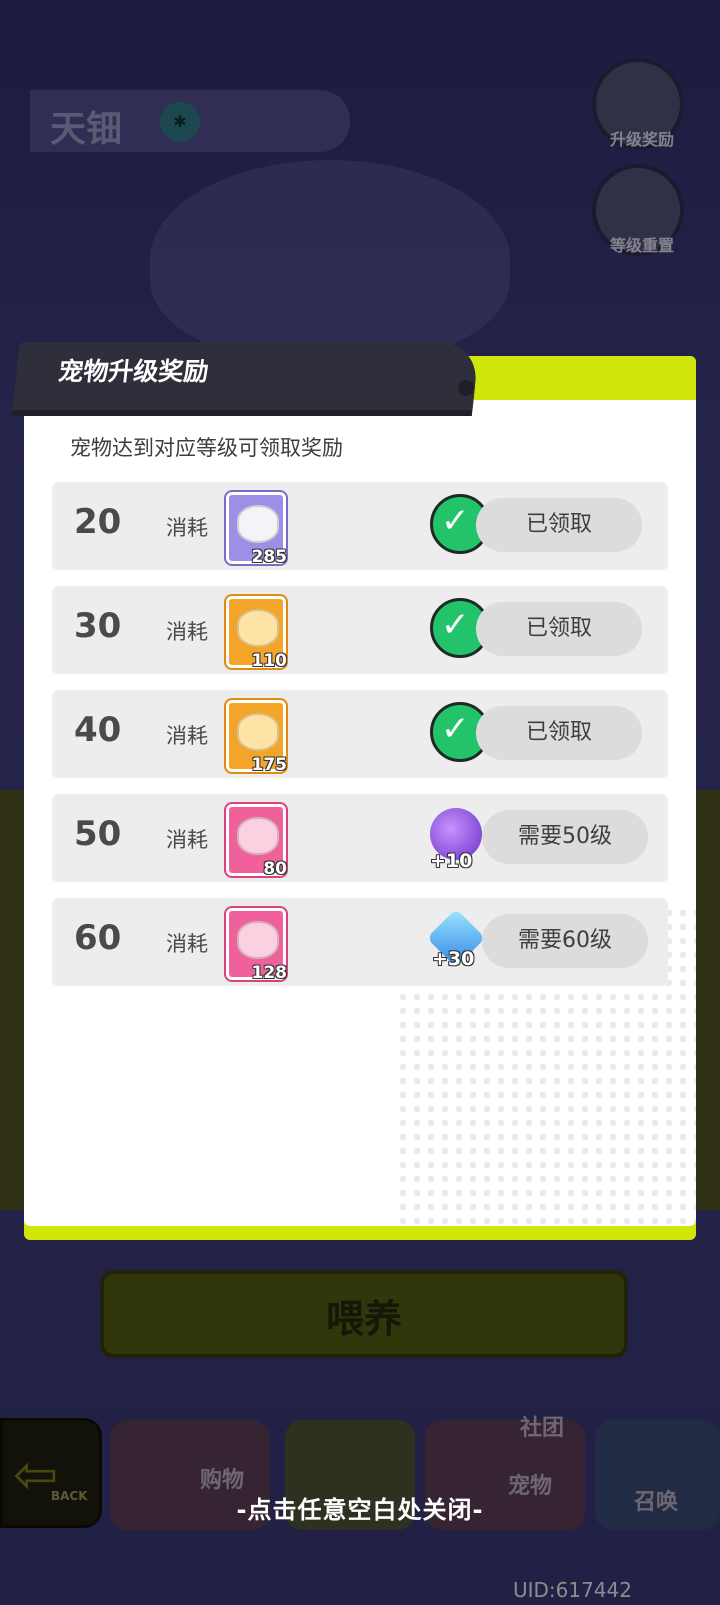 This screenshot has height=1605, width=720. What do you see at coordinates (269, 765) in the screenshot?
I see `can-quantity: 175` at bounding box center [269, 765].